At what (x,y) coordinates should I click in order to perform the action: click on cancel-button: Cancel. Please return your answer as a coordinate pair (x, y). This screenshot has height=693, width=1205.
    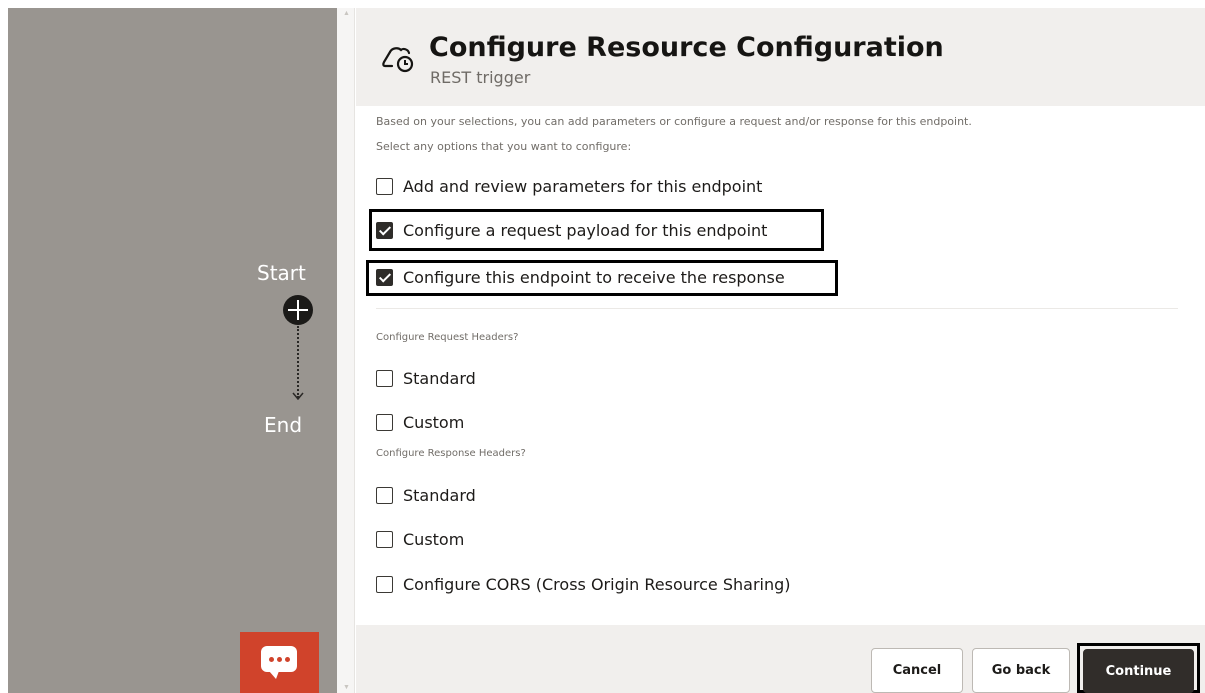
    Looking at the image, I should click on (917, 670).